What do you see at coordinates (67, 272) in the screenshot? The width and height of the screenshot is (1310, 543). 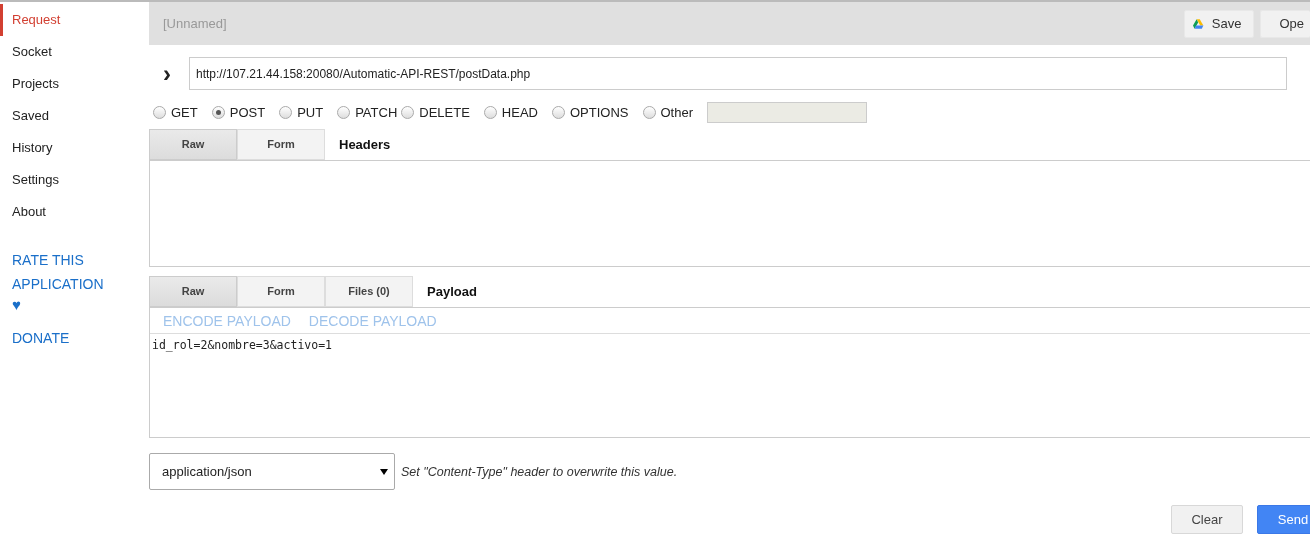 I see `sidebar-link: RATE THIS APPLICATION` at bounding box center [67, 272].